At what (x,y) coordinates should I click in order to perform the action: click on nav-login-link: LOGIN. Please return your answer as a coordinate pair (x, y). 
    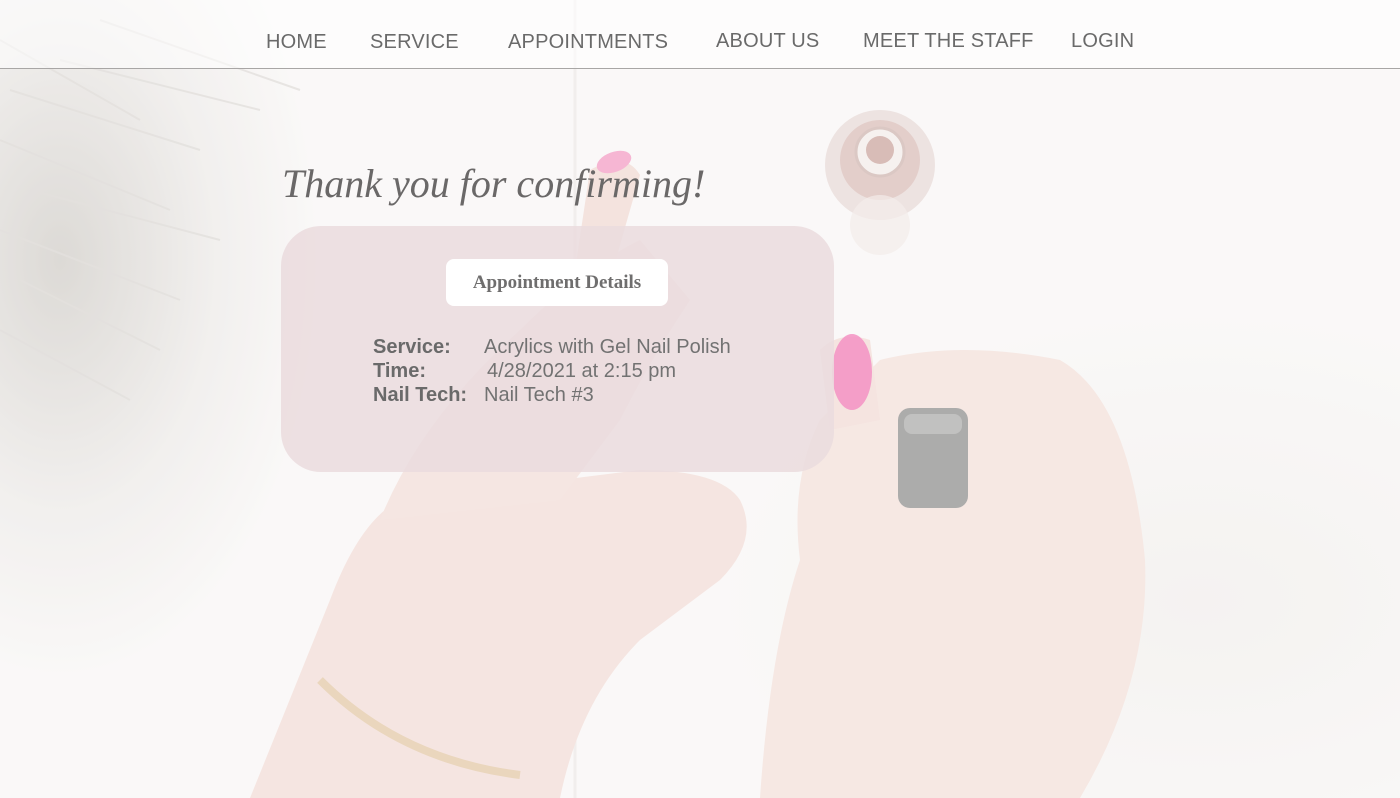
    Looking at the image, I should click on (1102, 41).